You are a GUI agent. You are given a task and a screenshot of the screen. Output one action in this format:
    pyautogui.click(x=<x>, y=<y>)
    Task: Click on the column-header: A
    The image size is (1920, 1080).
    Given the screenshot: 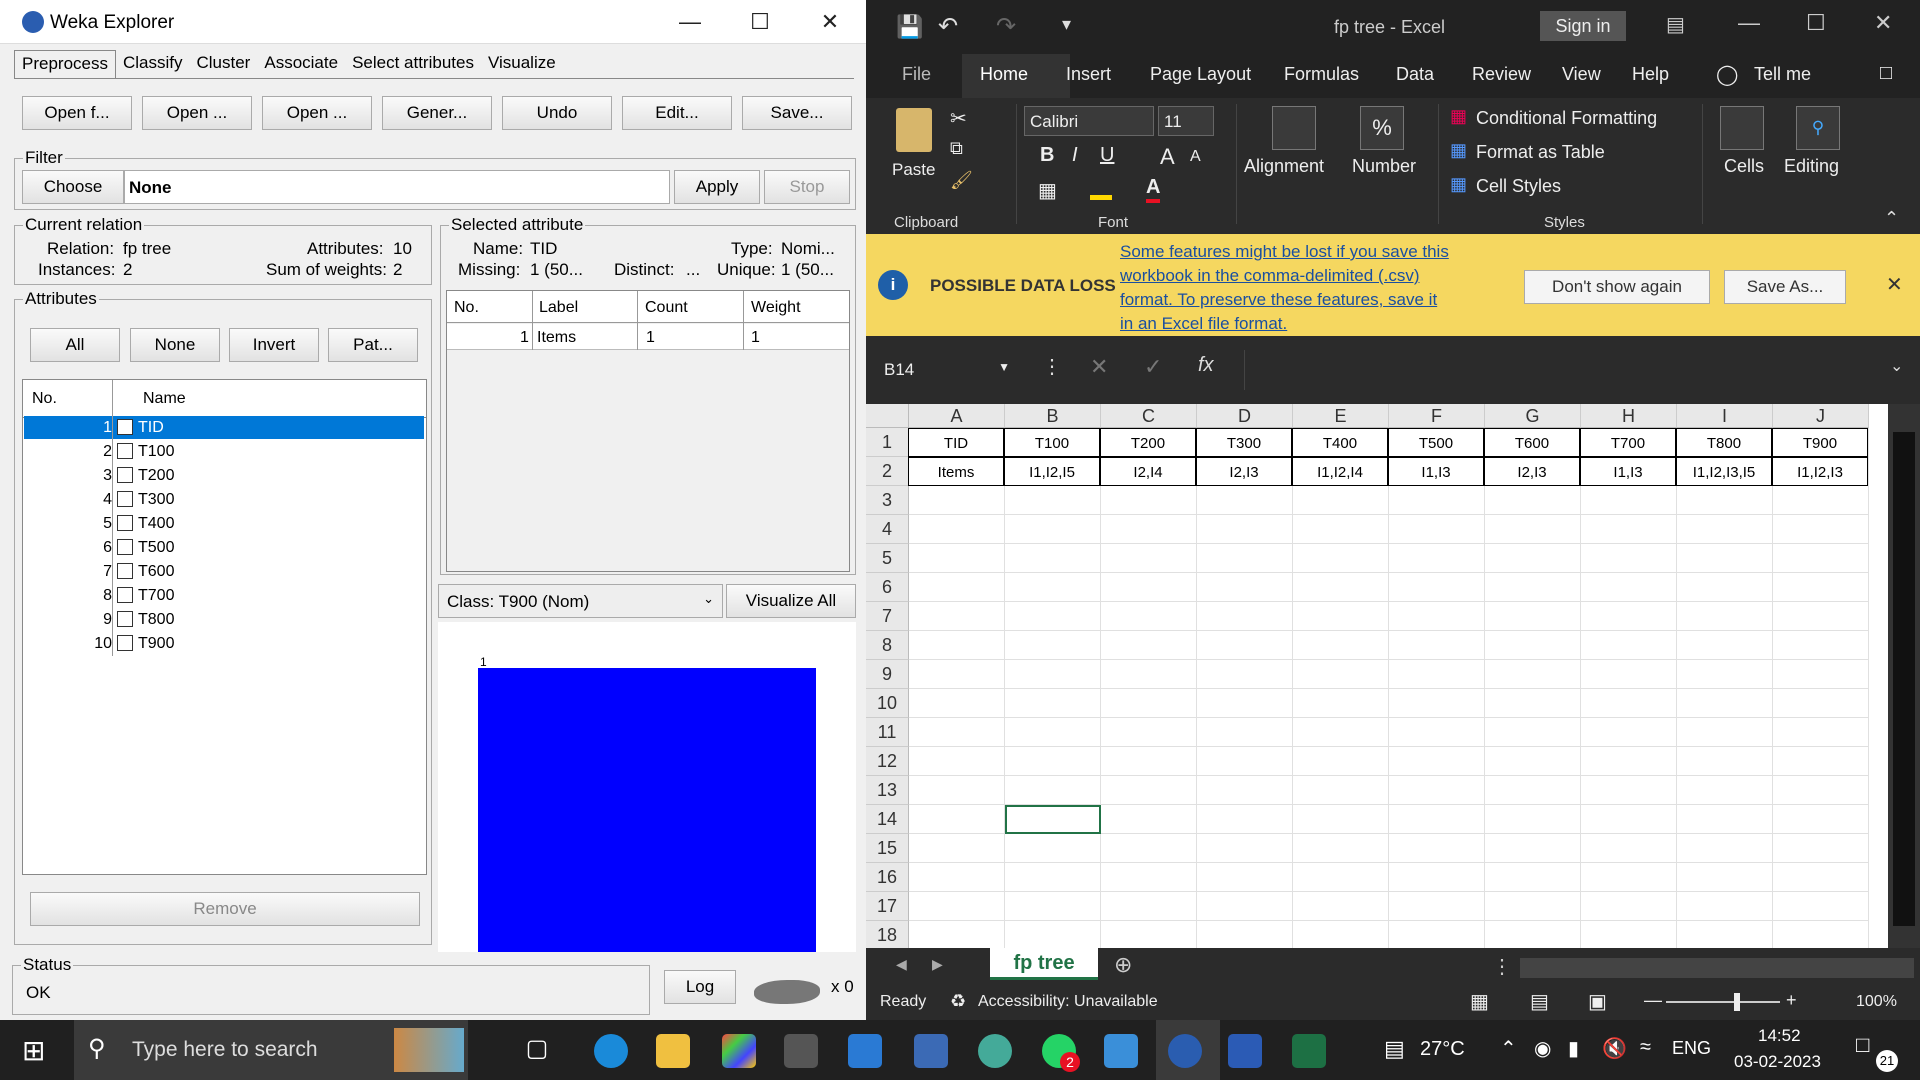 What is the action you would take?
    pyautogui.click(x=957, y=416)
    